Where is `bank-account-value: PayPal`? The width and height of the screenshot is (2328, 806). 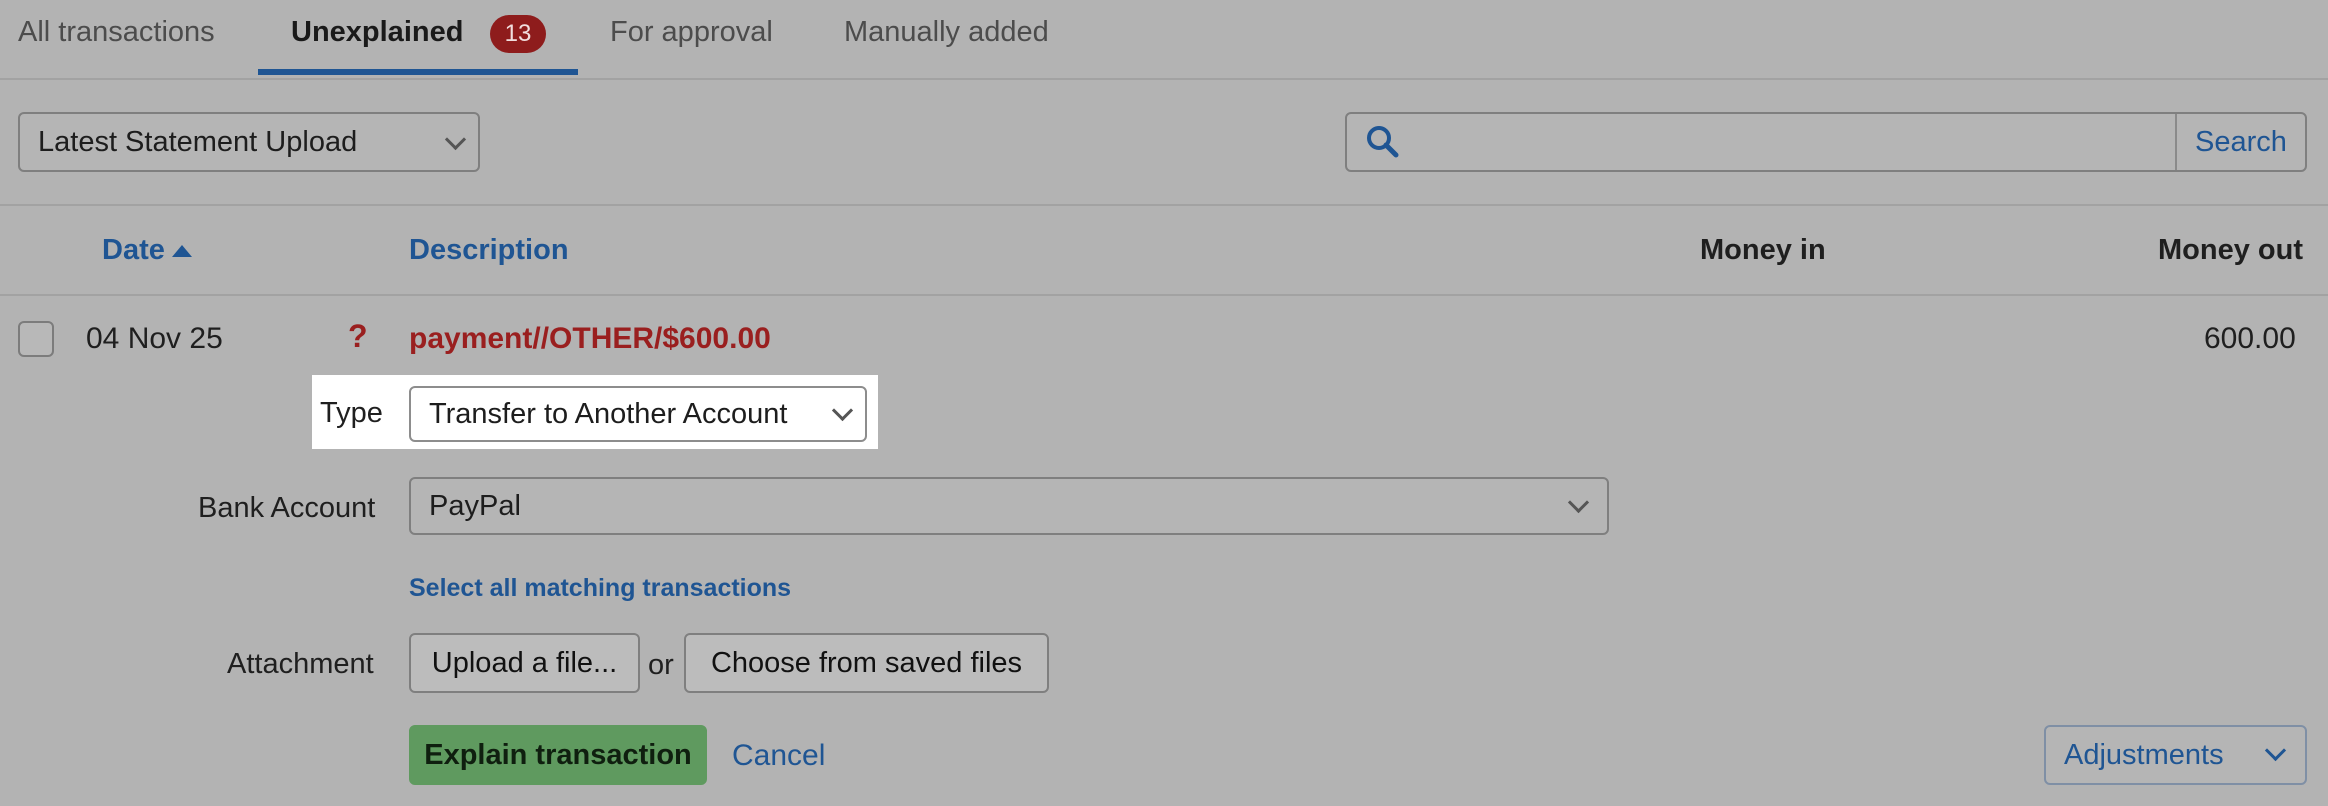
bank-account-value: PayPal is located at coordinates (475, 506).